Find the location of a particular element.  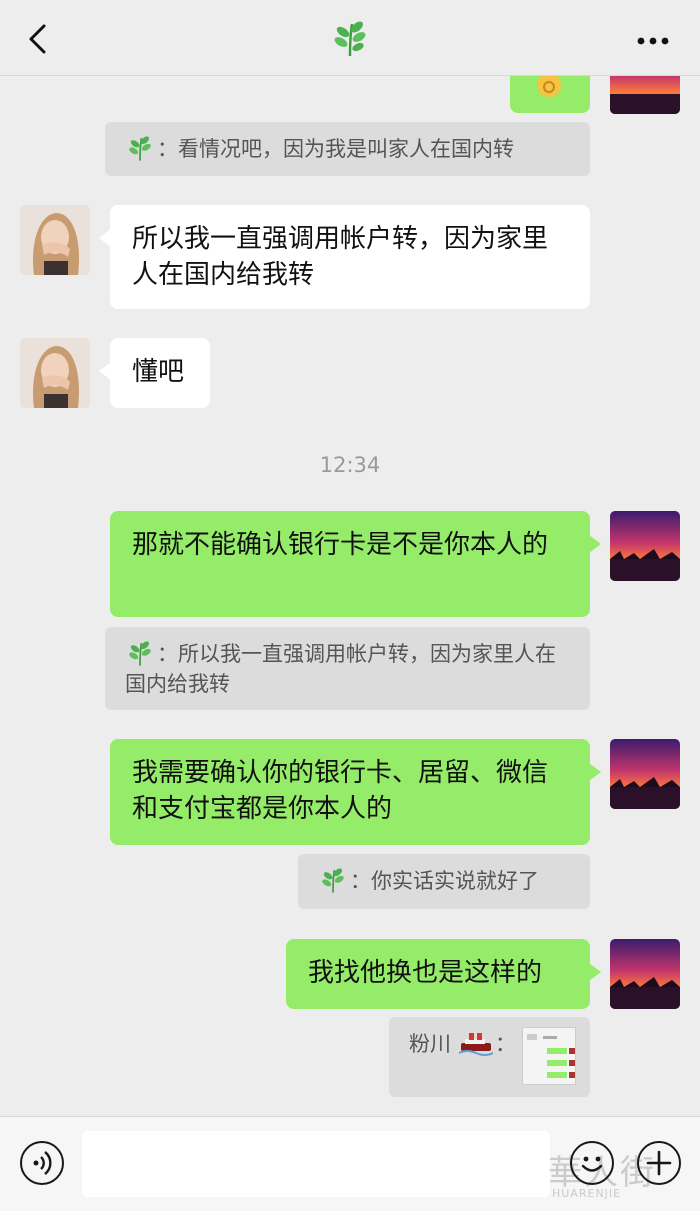

quoted-reply: ：所以我一直强调用帐户转，因为家里人在国内给我转 is located at coordinates (347, 668).